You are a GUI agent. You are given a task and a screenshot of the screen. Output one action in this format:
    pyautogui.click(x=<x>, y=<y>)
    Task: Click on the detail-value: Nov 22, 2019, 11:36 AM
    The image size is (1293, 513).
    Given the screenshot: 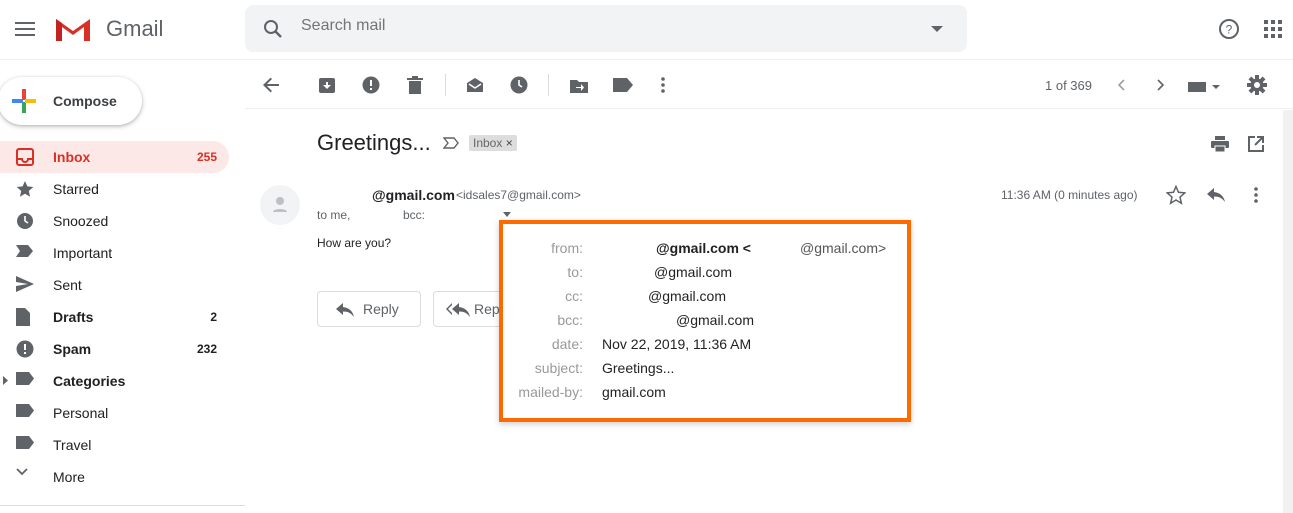 What is the action you would take?
    pyautogui.click(x=677, y=344)
    